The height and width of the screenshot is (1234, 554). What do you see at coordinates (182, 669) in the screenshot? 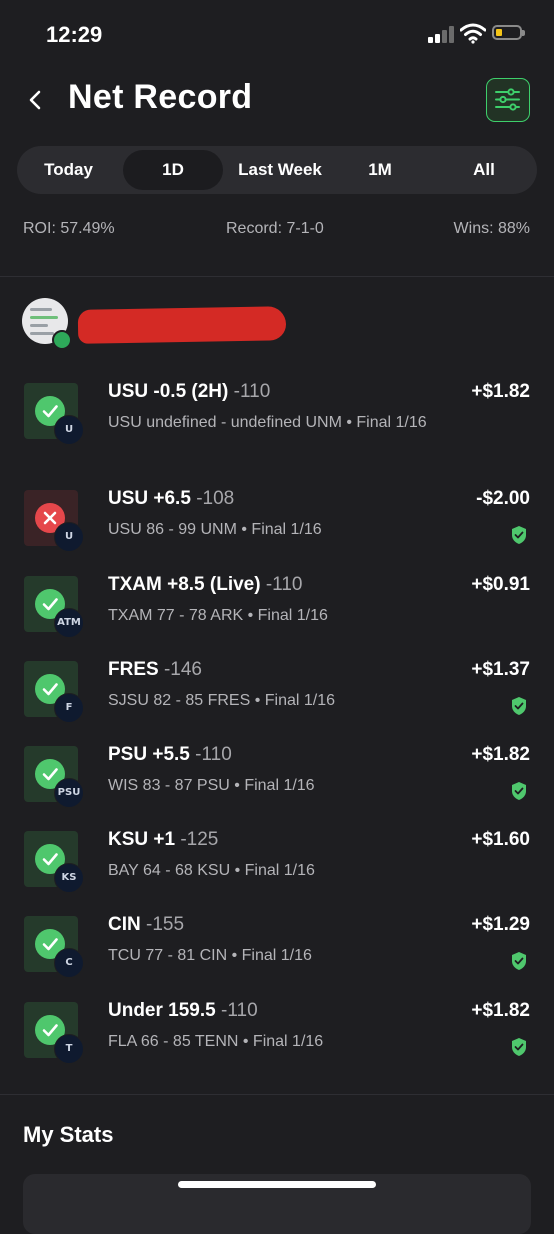
I see `bet-odds: -146` at bounding box center [182, 669].